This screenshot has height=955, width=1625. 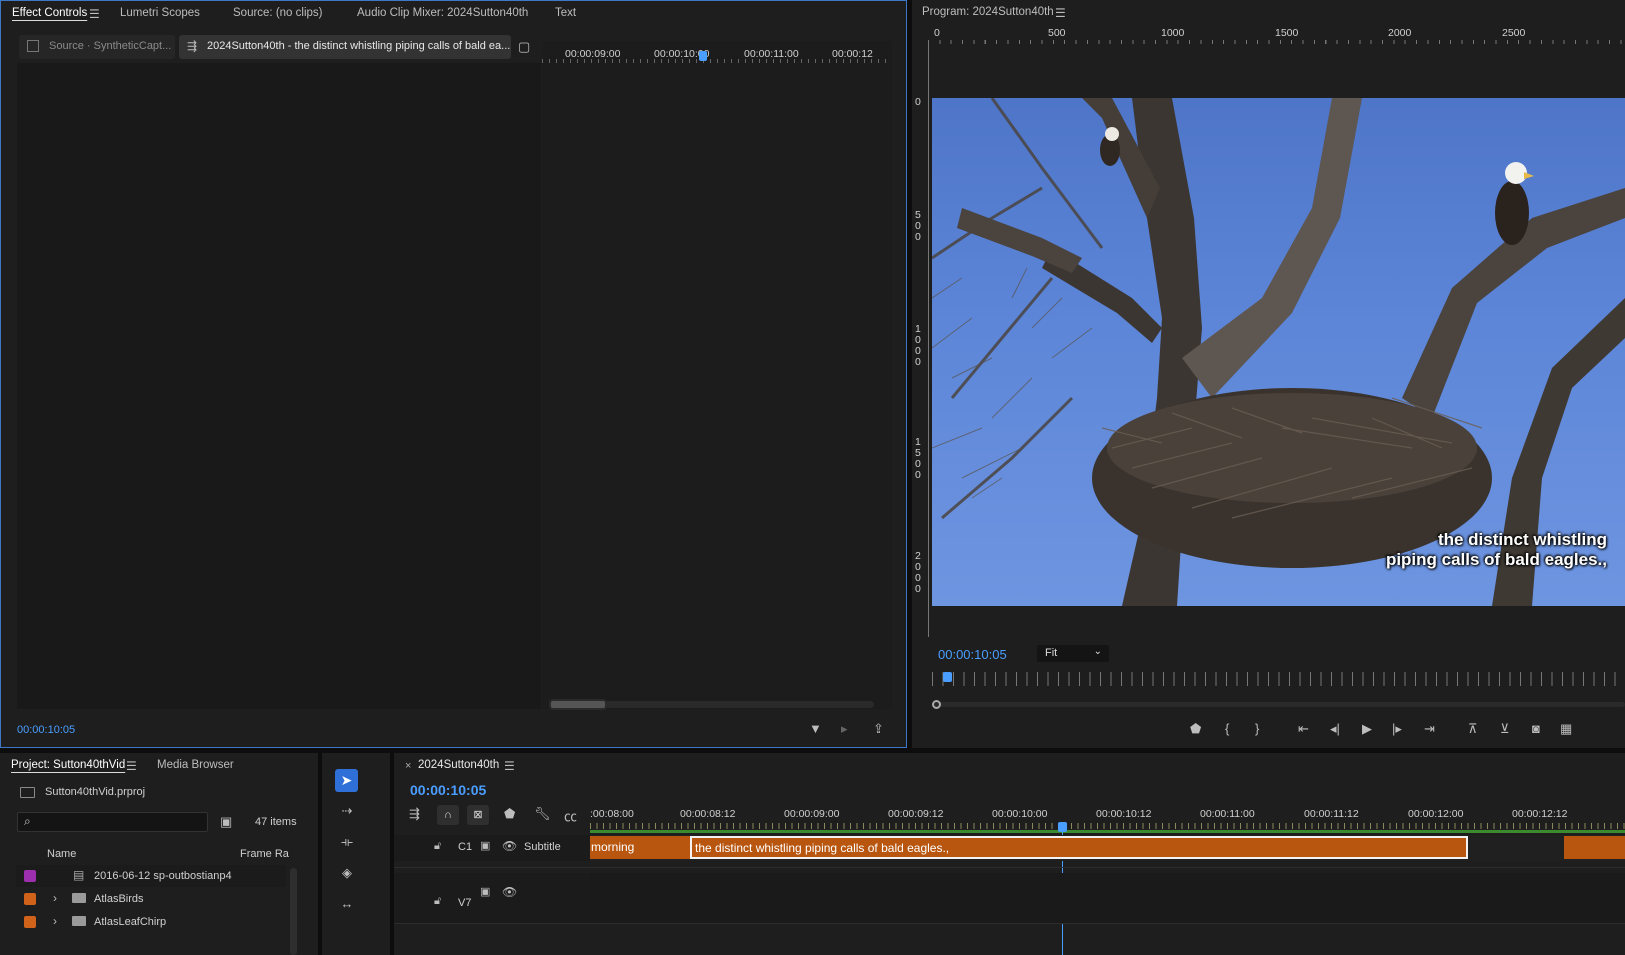 What do you see at coordinates (1303, 729) in the screenshot?
I see `go-to-in-icon: ⇤` at bounding box center [1303, 729].